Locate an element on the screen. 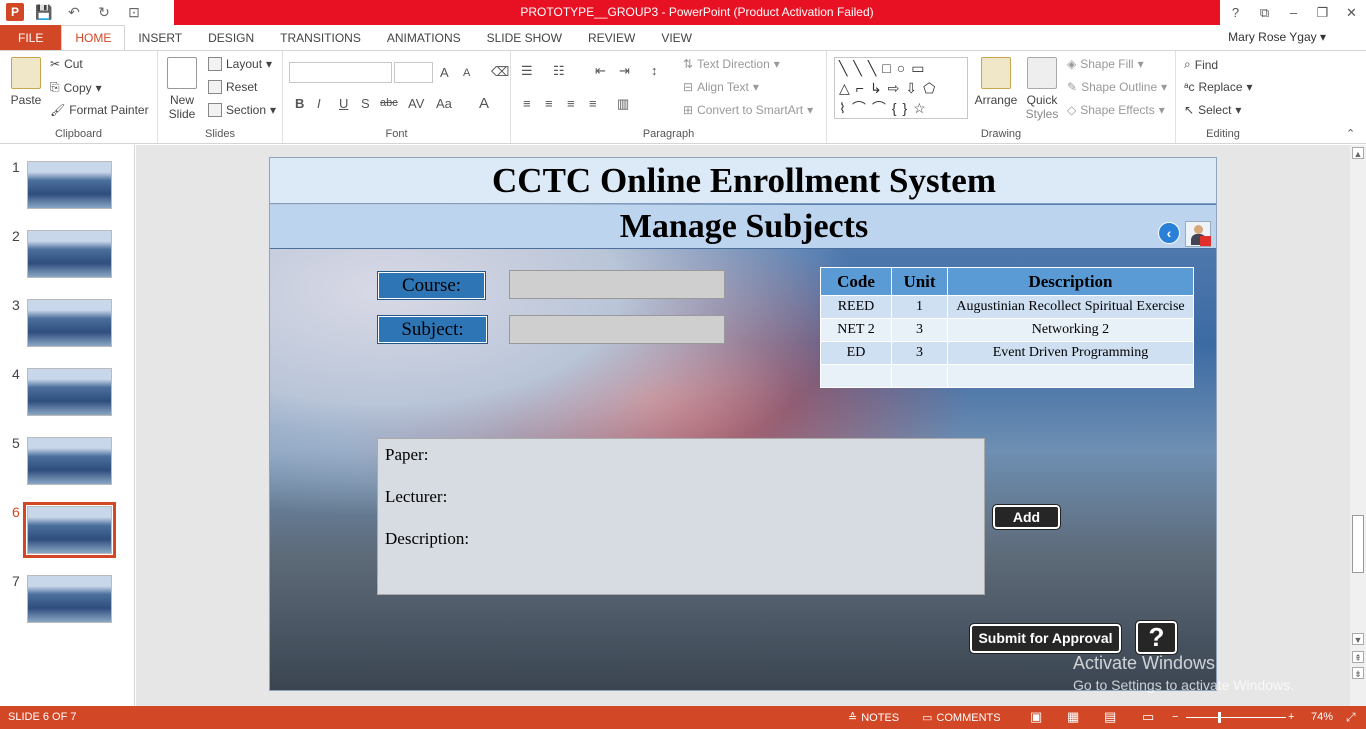 The image size is (1366, 729). notes-button: ≙ NOTES is located at coordinates (873, 718).